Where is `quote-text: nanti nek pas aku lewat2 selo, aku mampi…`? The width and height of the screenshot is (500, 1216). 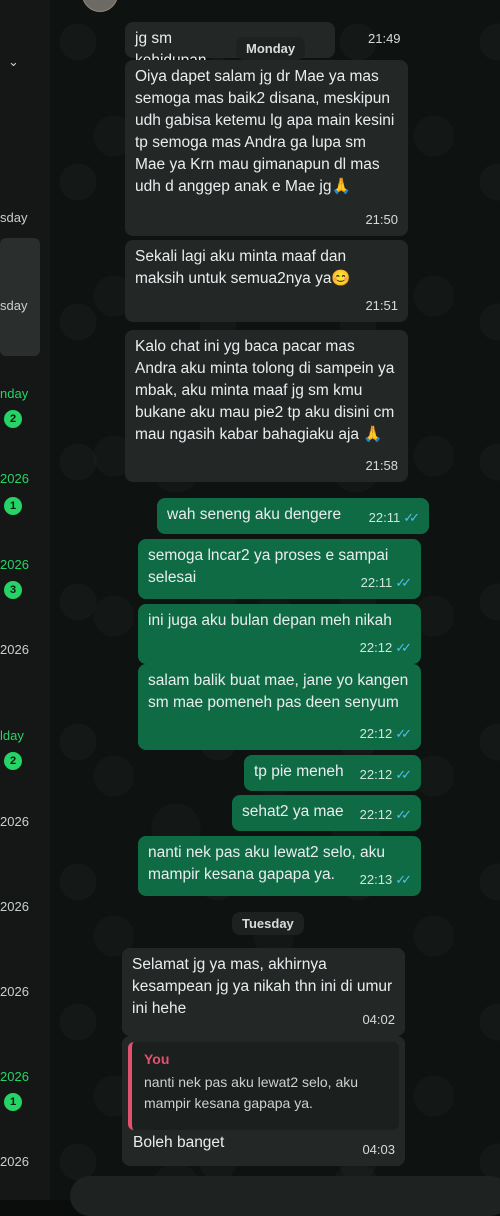
quote-text: nanti nek pas aku lewat2 selo, aku mampi… is located at coordinates (253, 1092).